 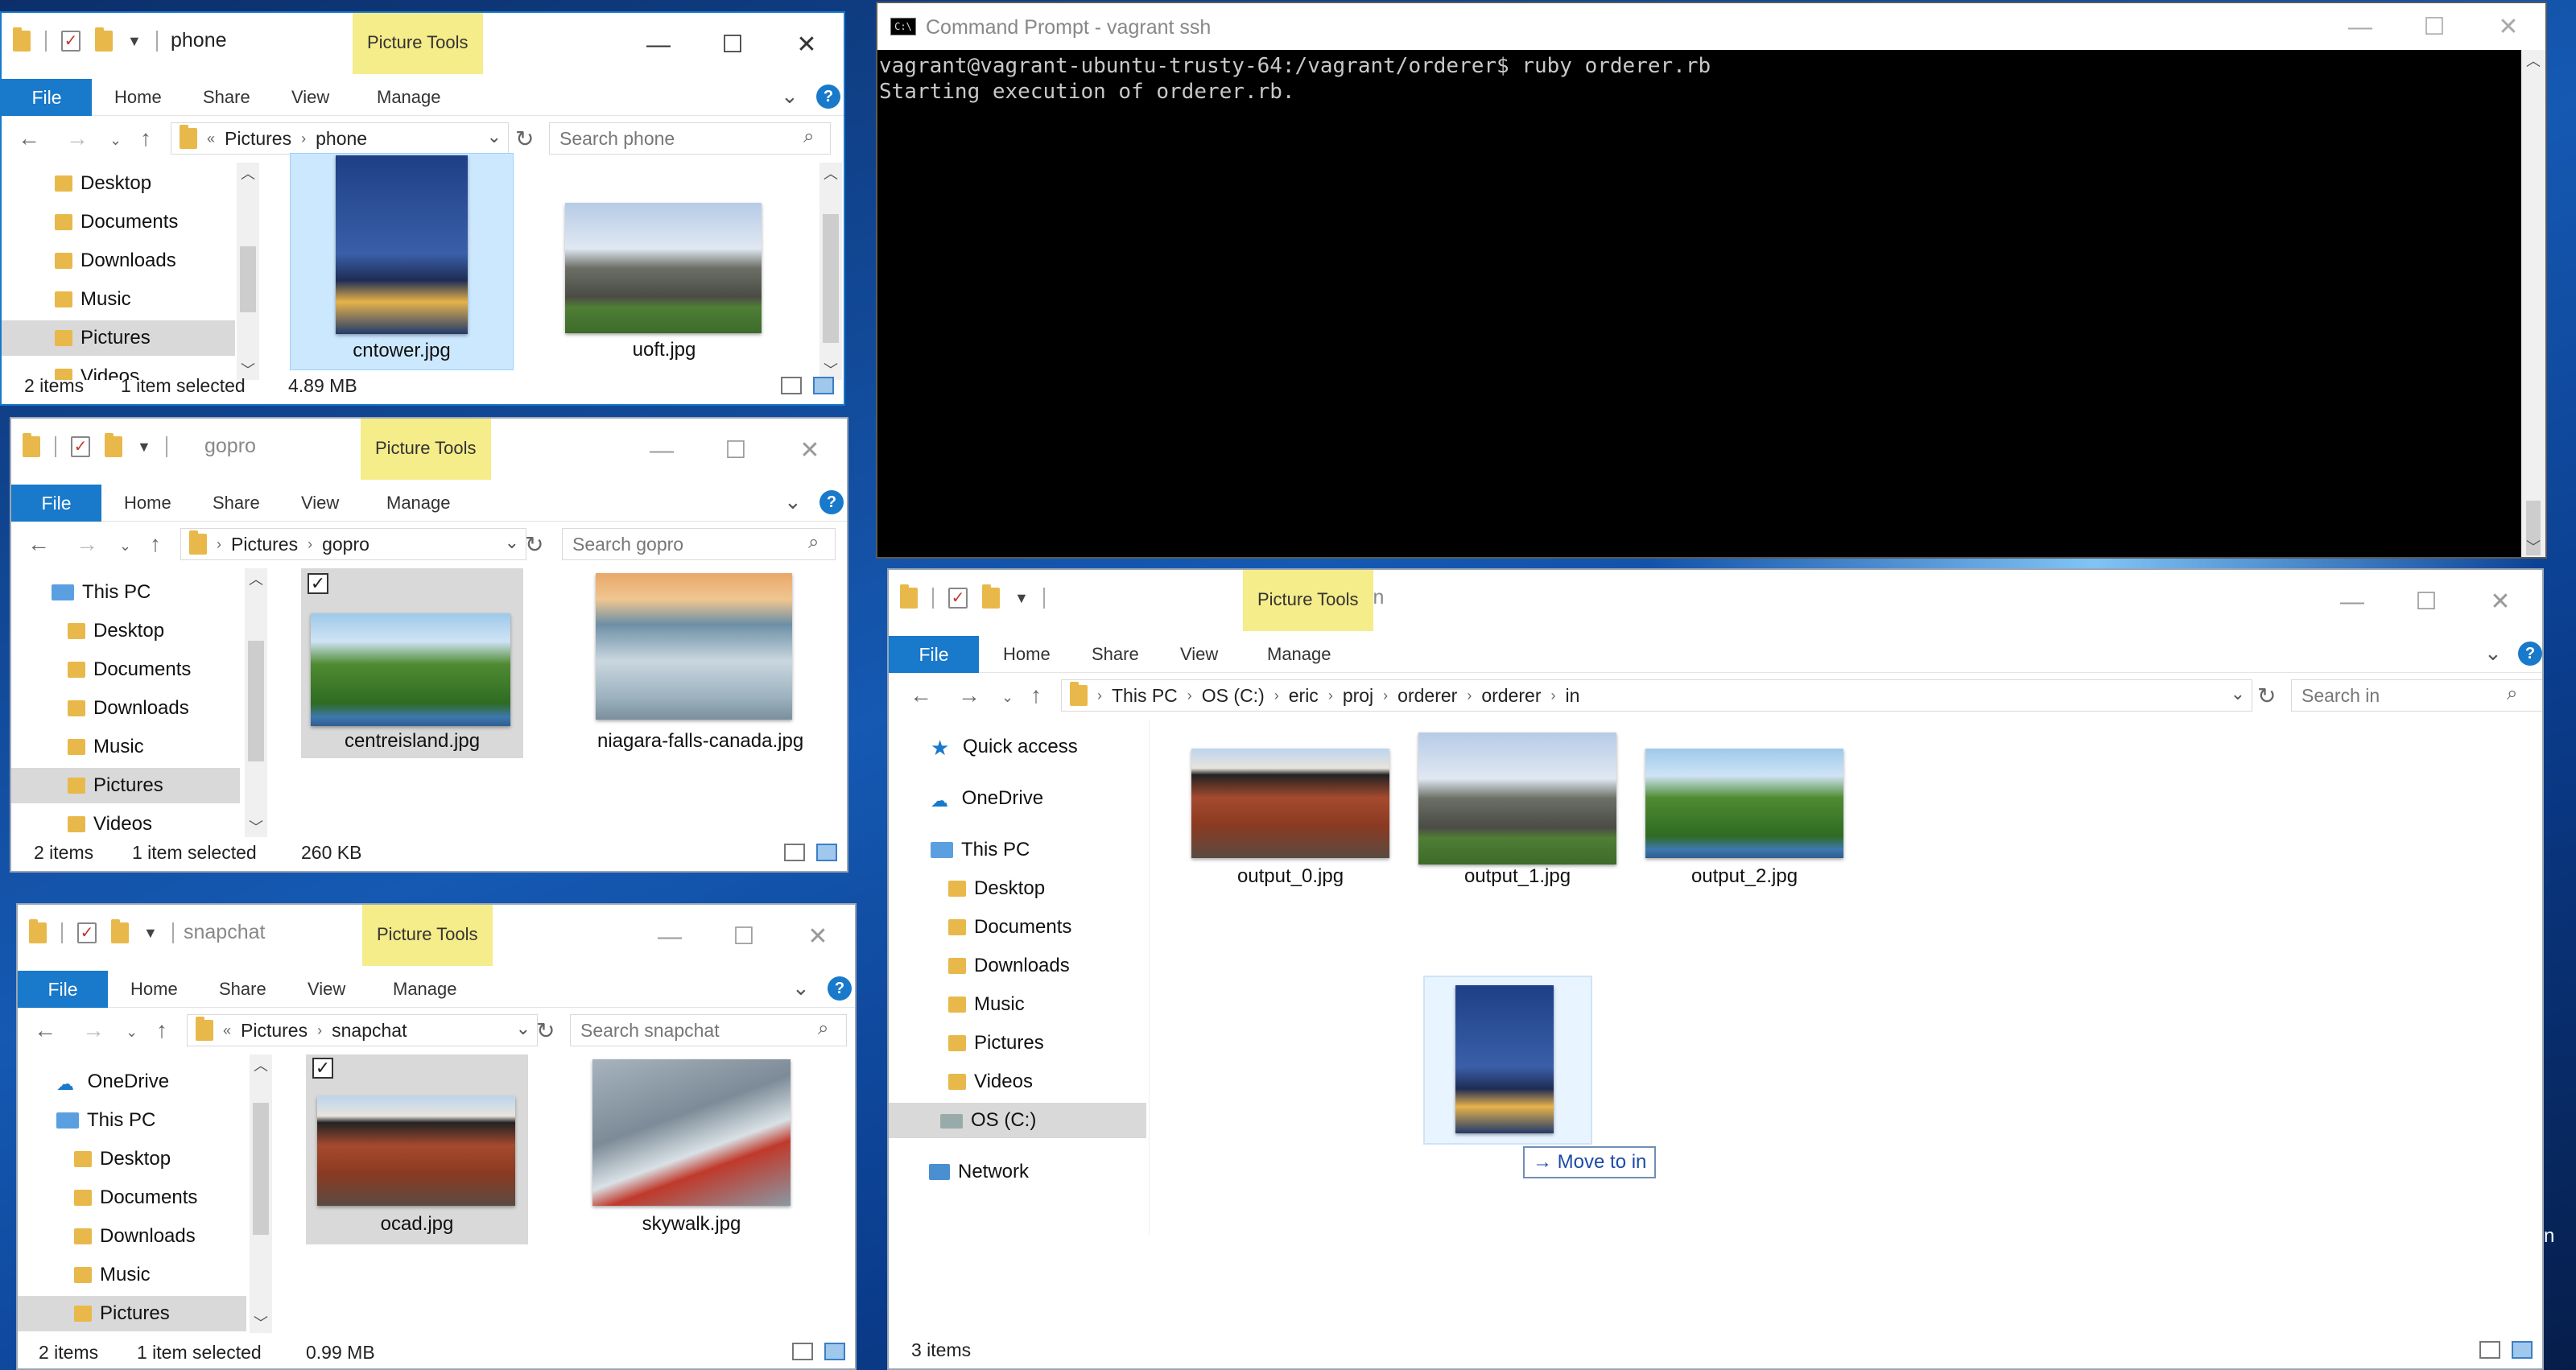 I want to click on address-bar: › Pictures › gopro ⌄, so click(x=353, y=544).